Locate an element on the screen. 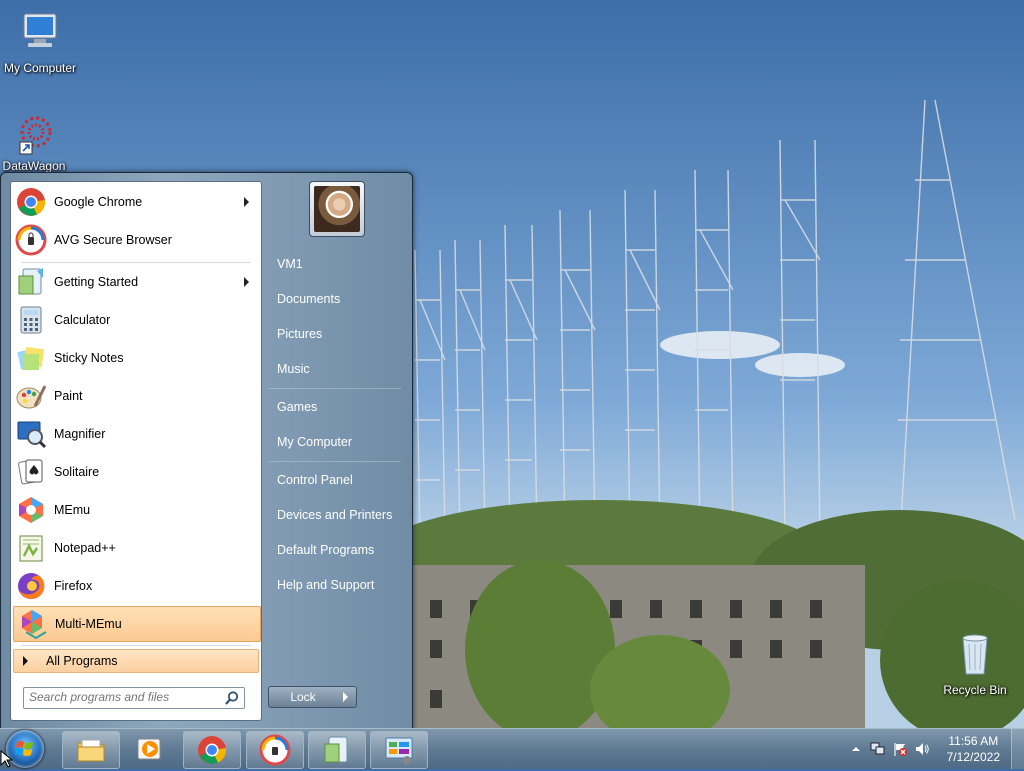  right-item-games: Games is located at coordinates (334, 407).